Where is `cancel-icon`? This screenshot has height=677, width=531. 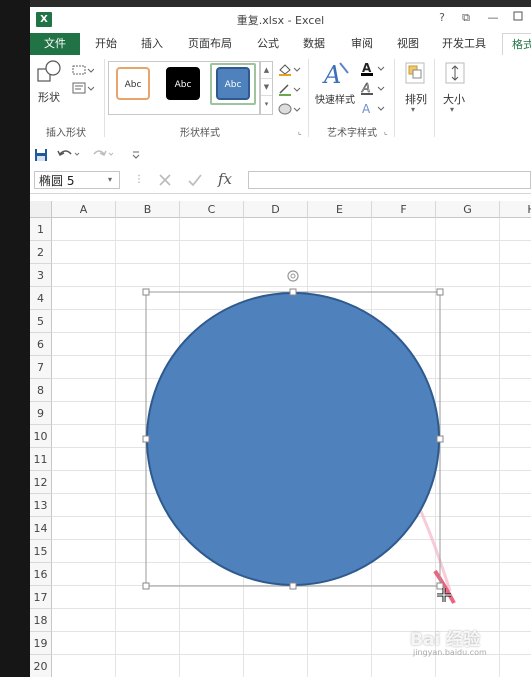 cancel-icon is located at coordinates (165, 180).